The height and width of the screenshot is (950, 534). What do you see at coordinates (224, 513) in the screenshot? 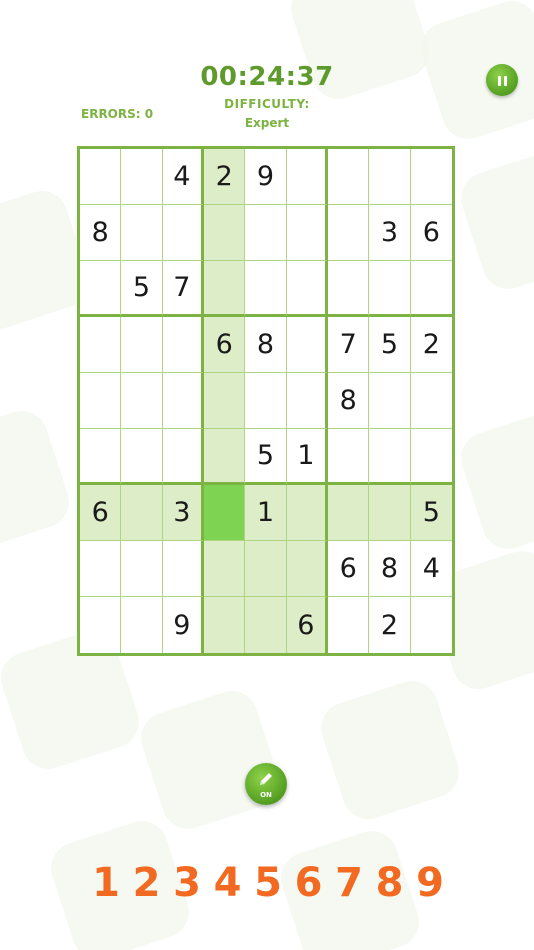
I see `sudoku-cell-r7-c4` at bounding box center [224, 513].